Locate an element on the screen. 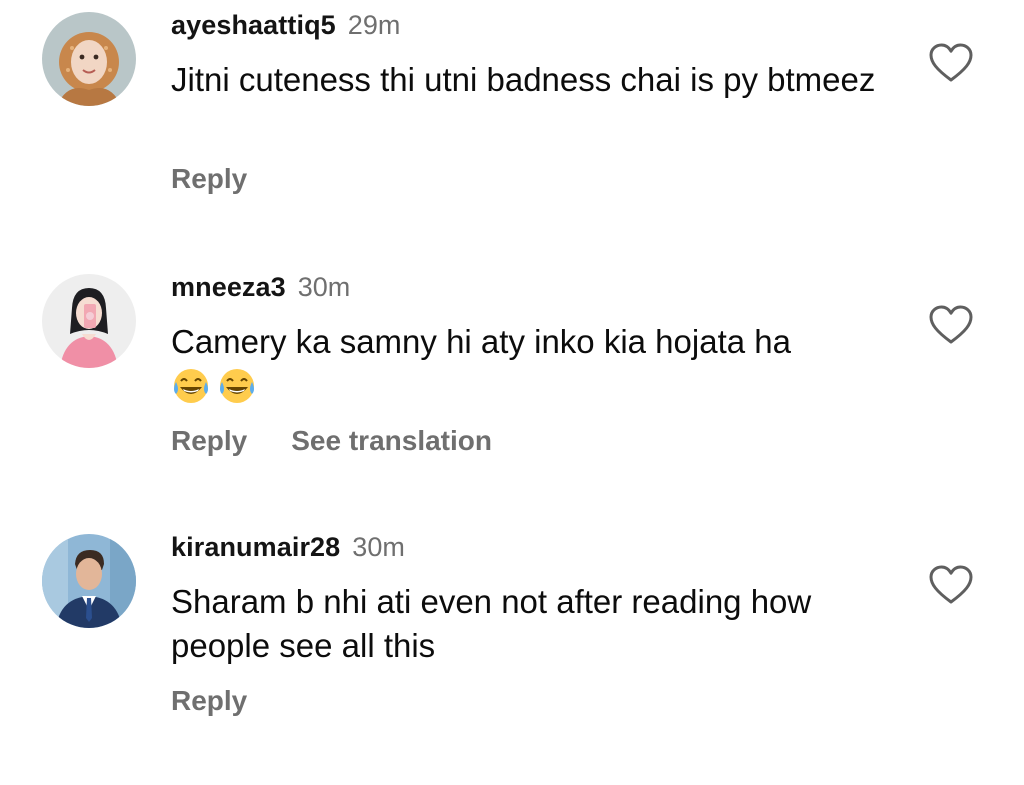  comment-actions: Reply See translation is located at coordinates (331, 441).